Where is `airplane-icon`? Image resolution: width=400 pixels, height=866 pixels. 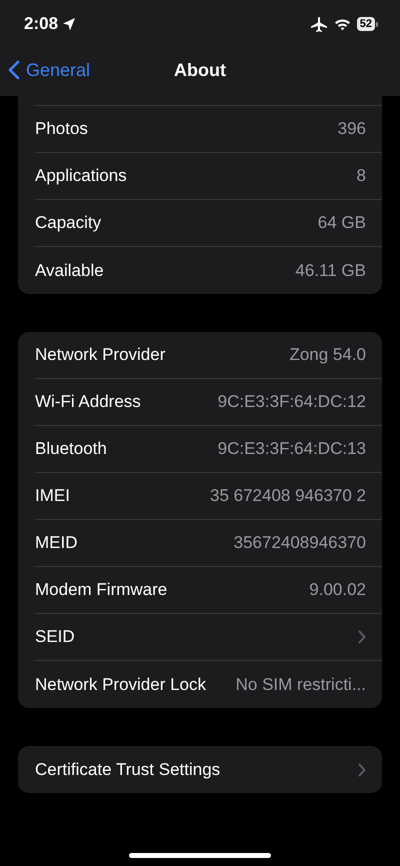 airplane-icon is located at coordinates (319, 24).